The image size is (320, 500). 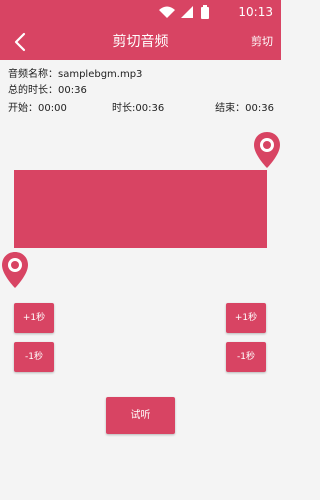 I want to click on end-time: 结束：00:36, so click(x=244, y=109).